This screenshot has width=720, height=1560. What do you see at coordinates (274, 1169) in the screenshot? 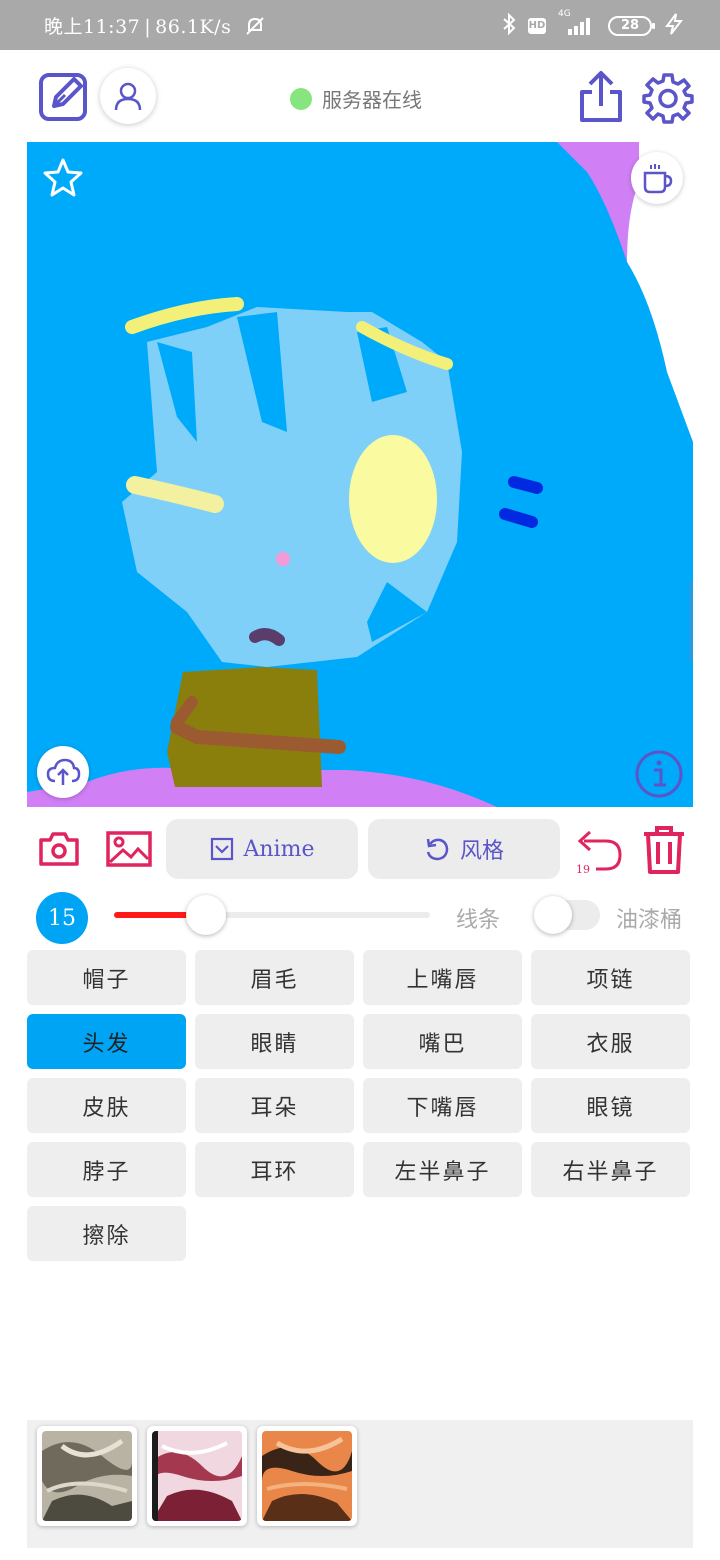
I see `part-button-earrings: 耳环` at bounding box center [274, 1169].